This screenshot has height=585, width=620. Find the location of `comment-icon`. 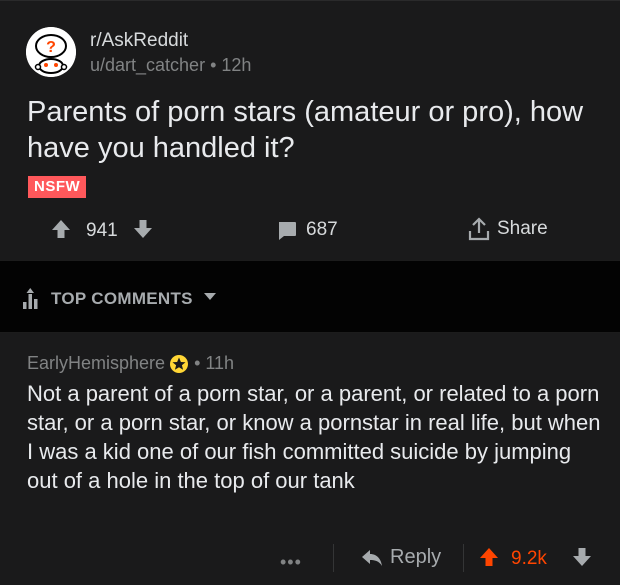

comment-icon is located at coordinates (287, 231).